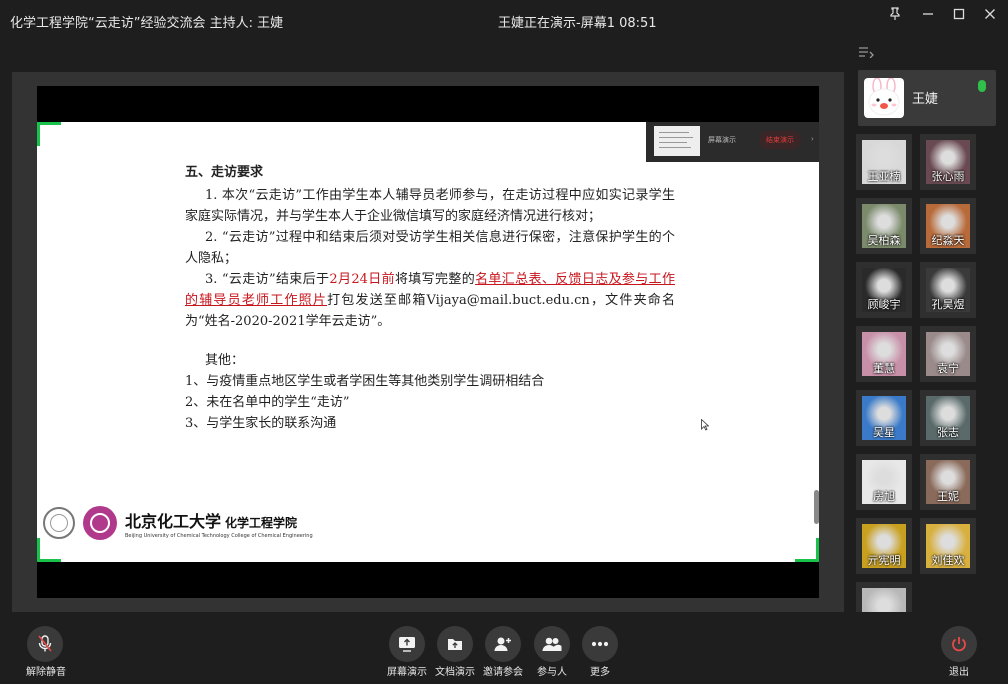 Image resolution: width=1008 pixels, height=684 pixels. I want to click on participant-tile, so click(884, 597).